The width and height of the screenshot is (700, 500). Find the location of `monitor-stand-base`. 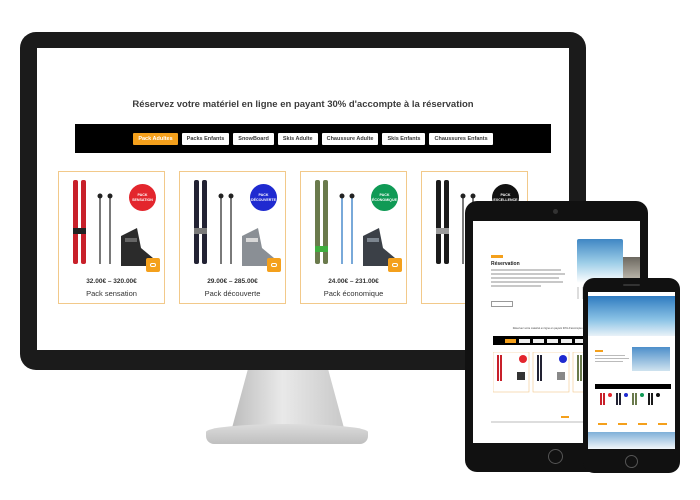

monitor-stand-base is located at coordinates (287, 434).